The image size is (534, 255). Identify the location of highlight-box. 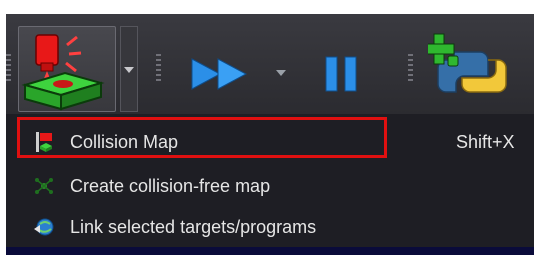
(202, 137).